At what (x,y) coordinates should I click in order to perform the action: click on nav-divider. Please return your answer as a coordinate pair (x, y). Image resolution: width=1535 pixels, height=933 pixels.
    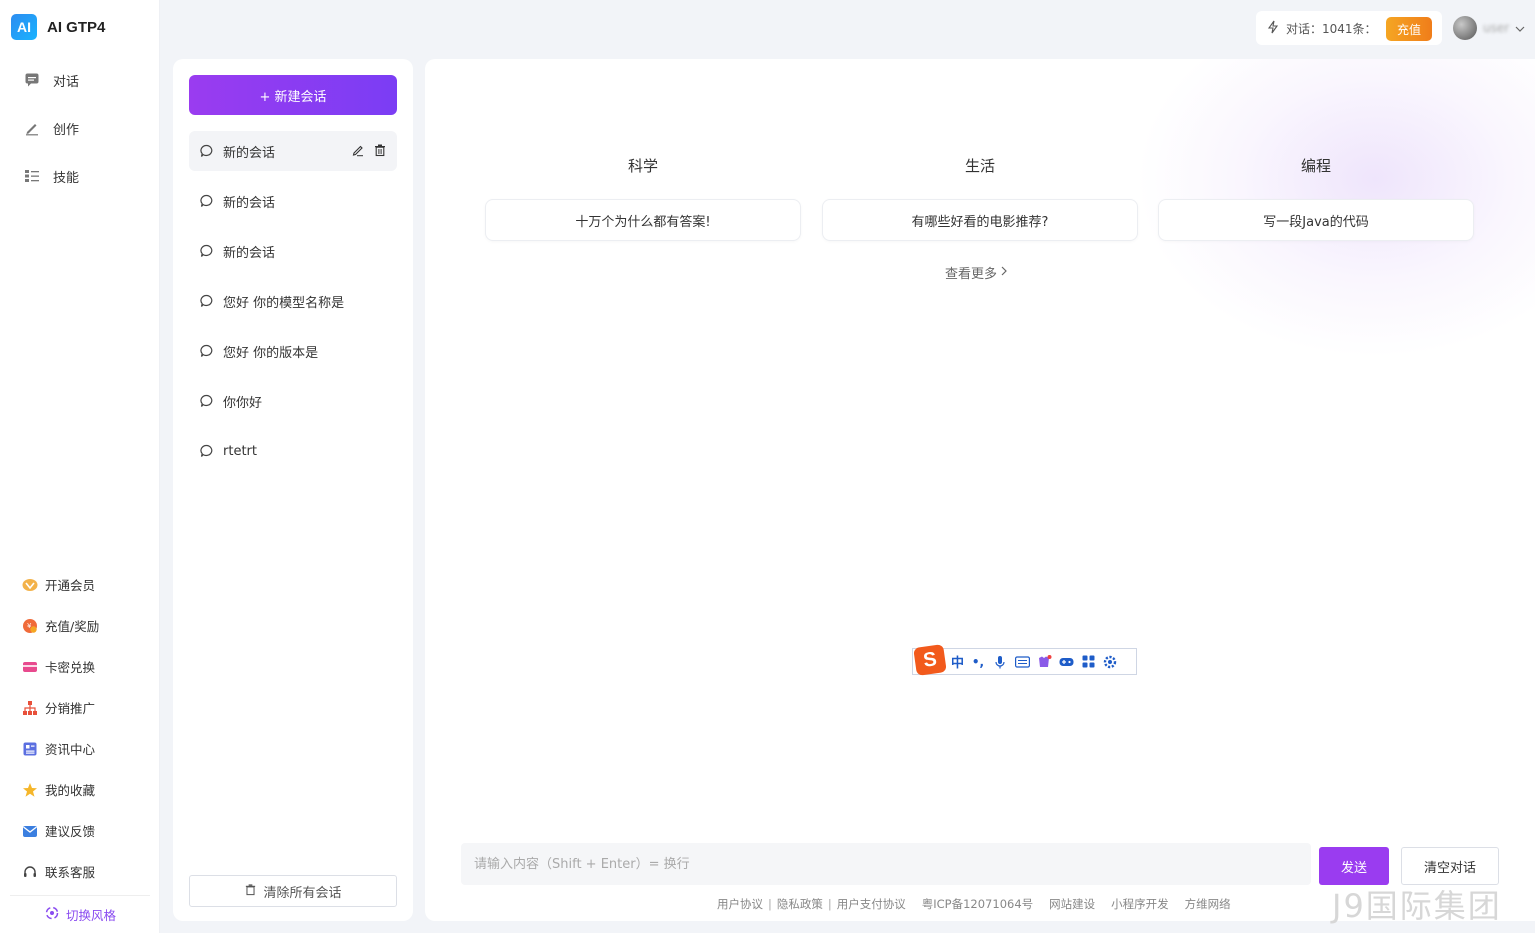
    Looking at the image, I should click on (80, 895).